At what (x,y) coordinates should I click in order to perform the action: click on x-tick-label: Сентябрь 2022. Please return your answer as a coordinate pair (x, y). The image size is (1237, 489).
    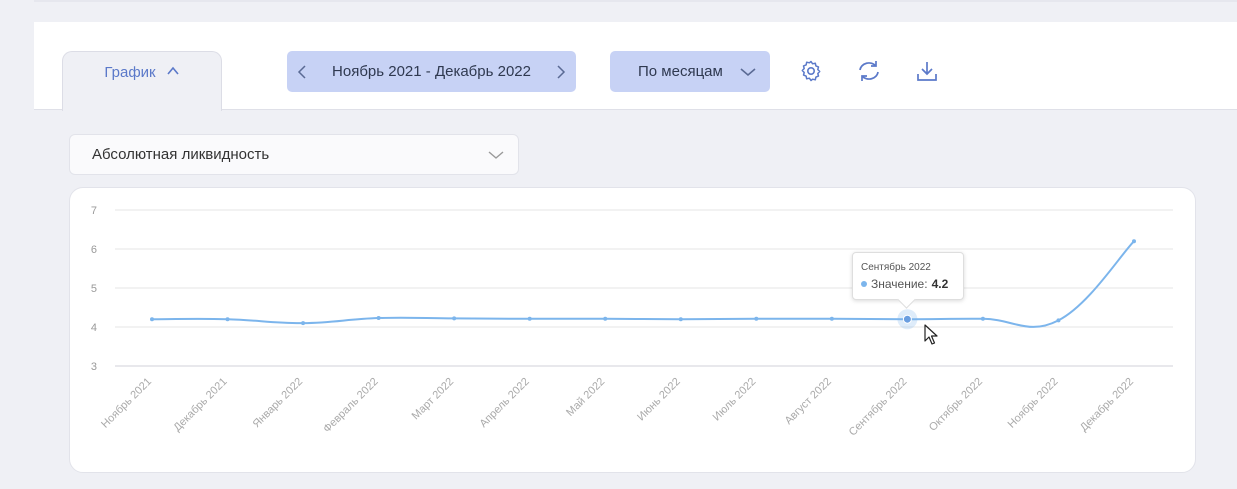
    Looking at the image, I should click on (878, 407).